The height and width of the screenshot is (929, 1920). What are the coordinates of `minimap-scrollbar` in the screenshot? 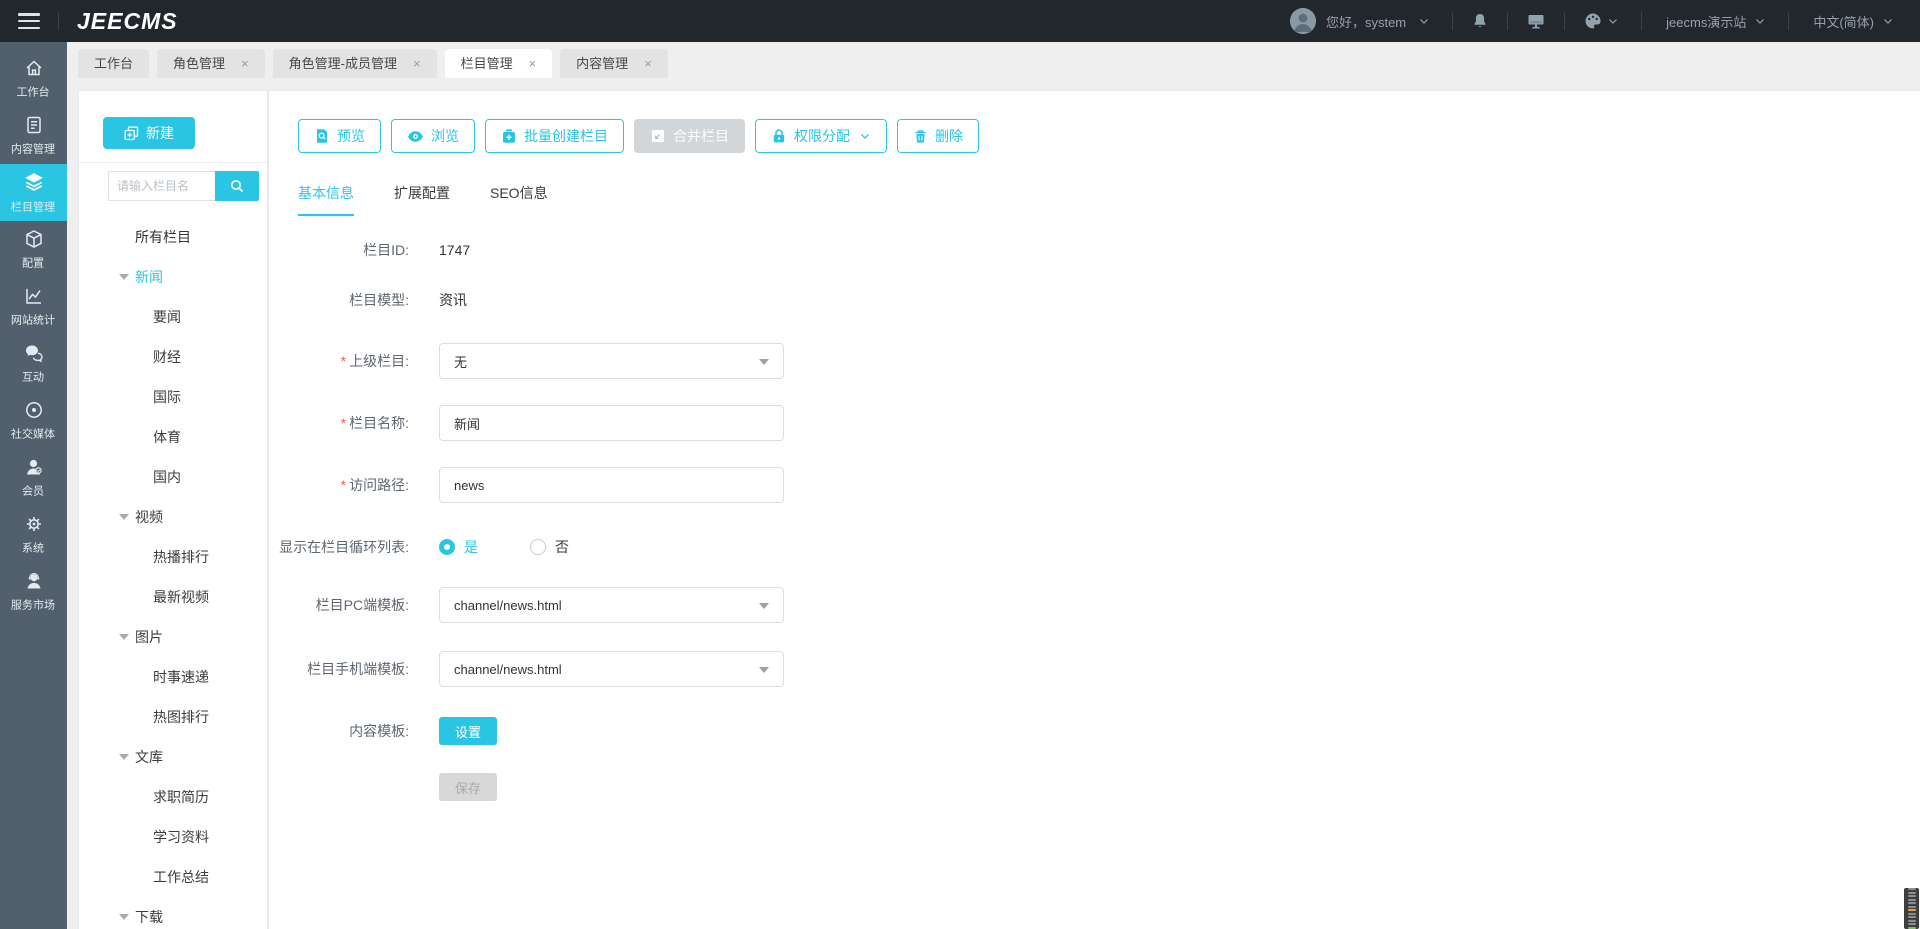 It's located at (1911, 908).